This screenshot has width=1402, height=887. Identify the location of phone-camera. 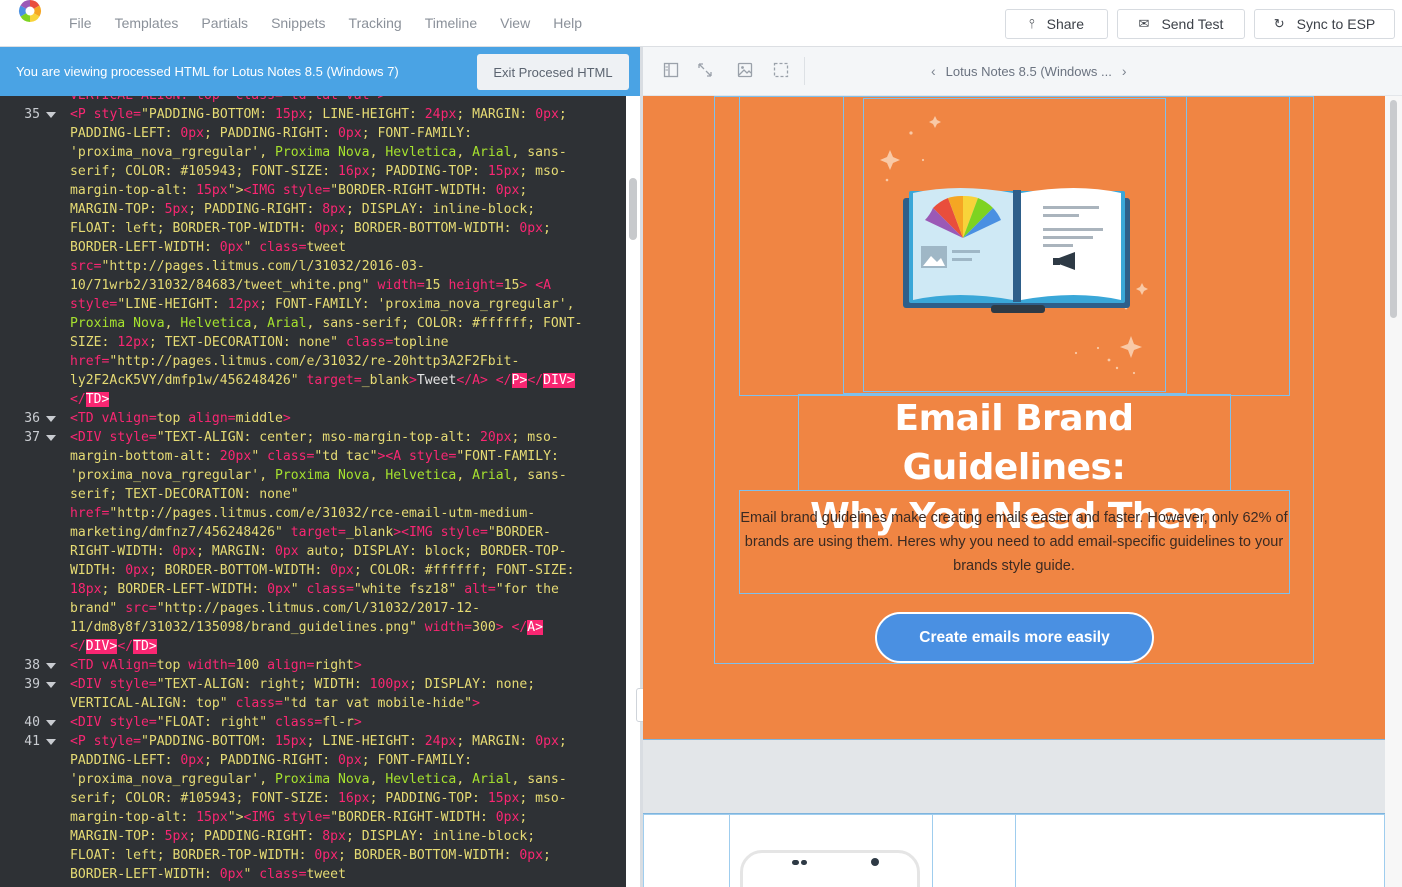
(875, 862).